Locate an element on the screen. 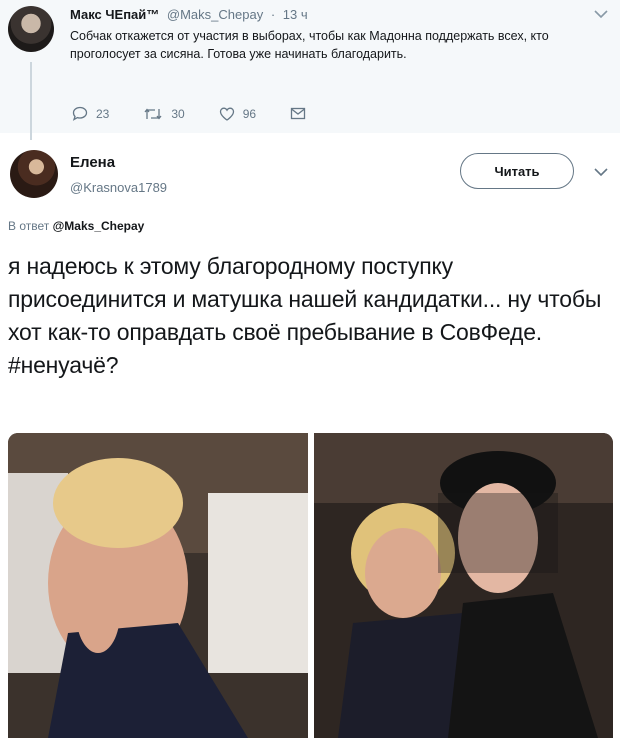 The width and height of the screenshot is (620, 738). envelope-icon is located at coordinates (298, 113).